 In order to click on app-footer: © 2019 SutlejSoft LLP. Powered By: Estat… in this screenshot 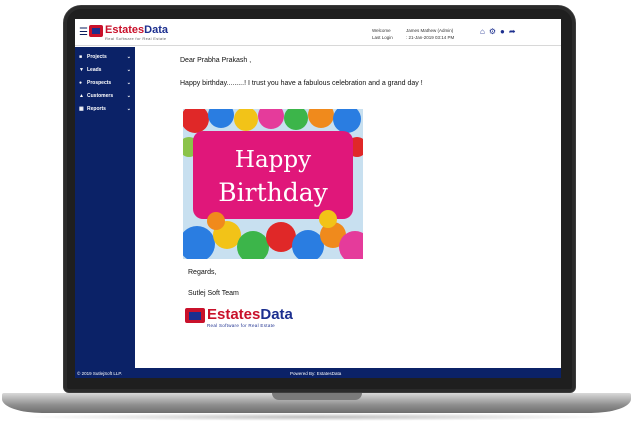, I will do `click(318, 373)`.